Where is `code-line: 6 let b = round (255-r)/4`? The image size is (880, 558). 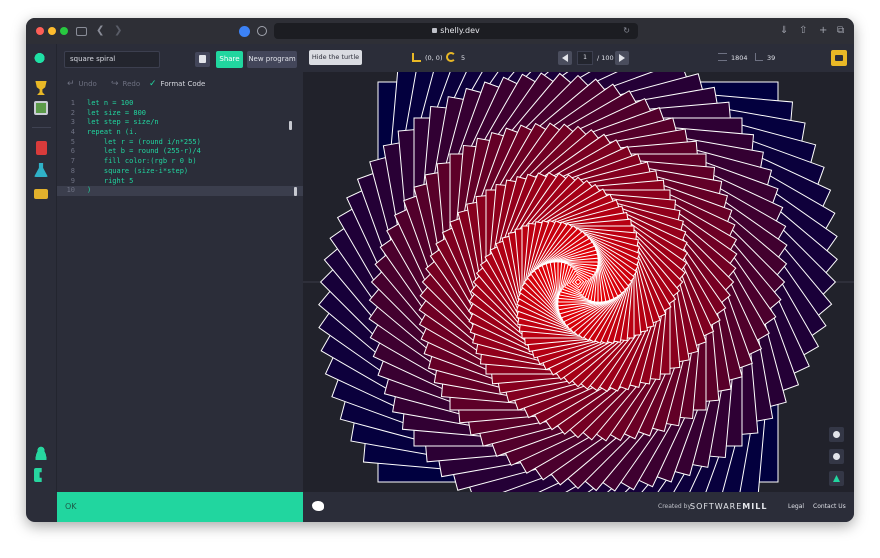
code-line: 6 let b = round (255-r)/4 is located at coordinates (180, 152).